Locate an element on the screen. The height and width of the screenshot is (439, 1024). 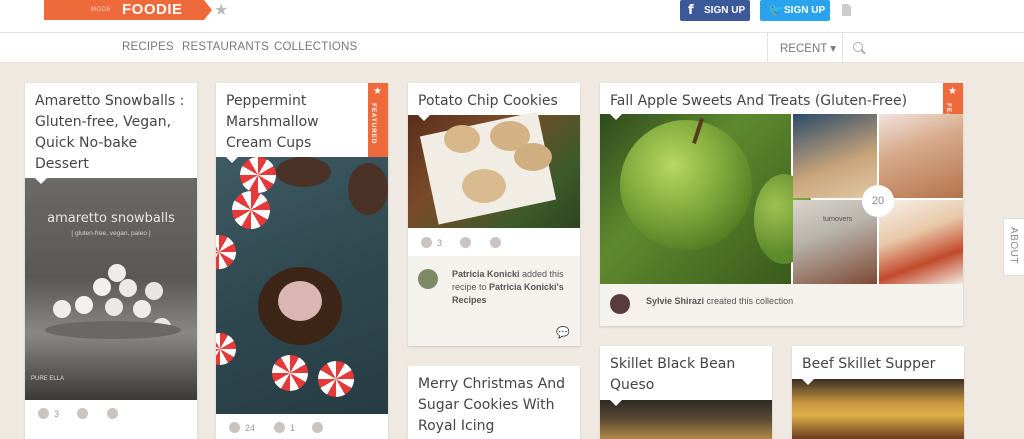
card-title: Peppermint Marshmallow Cream Cups is located at coordinates (296, 122).